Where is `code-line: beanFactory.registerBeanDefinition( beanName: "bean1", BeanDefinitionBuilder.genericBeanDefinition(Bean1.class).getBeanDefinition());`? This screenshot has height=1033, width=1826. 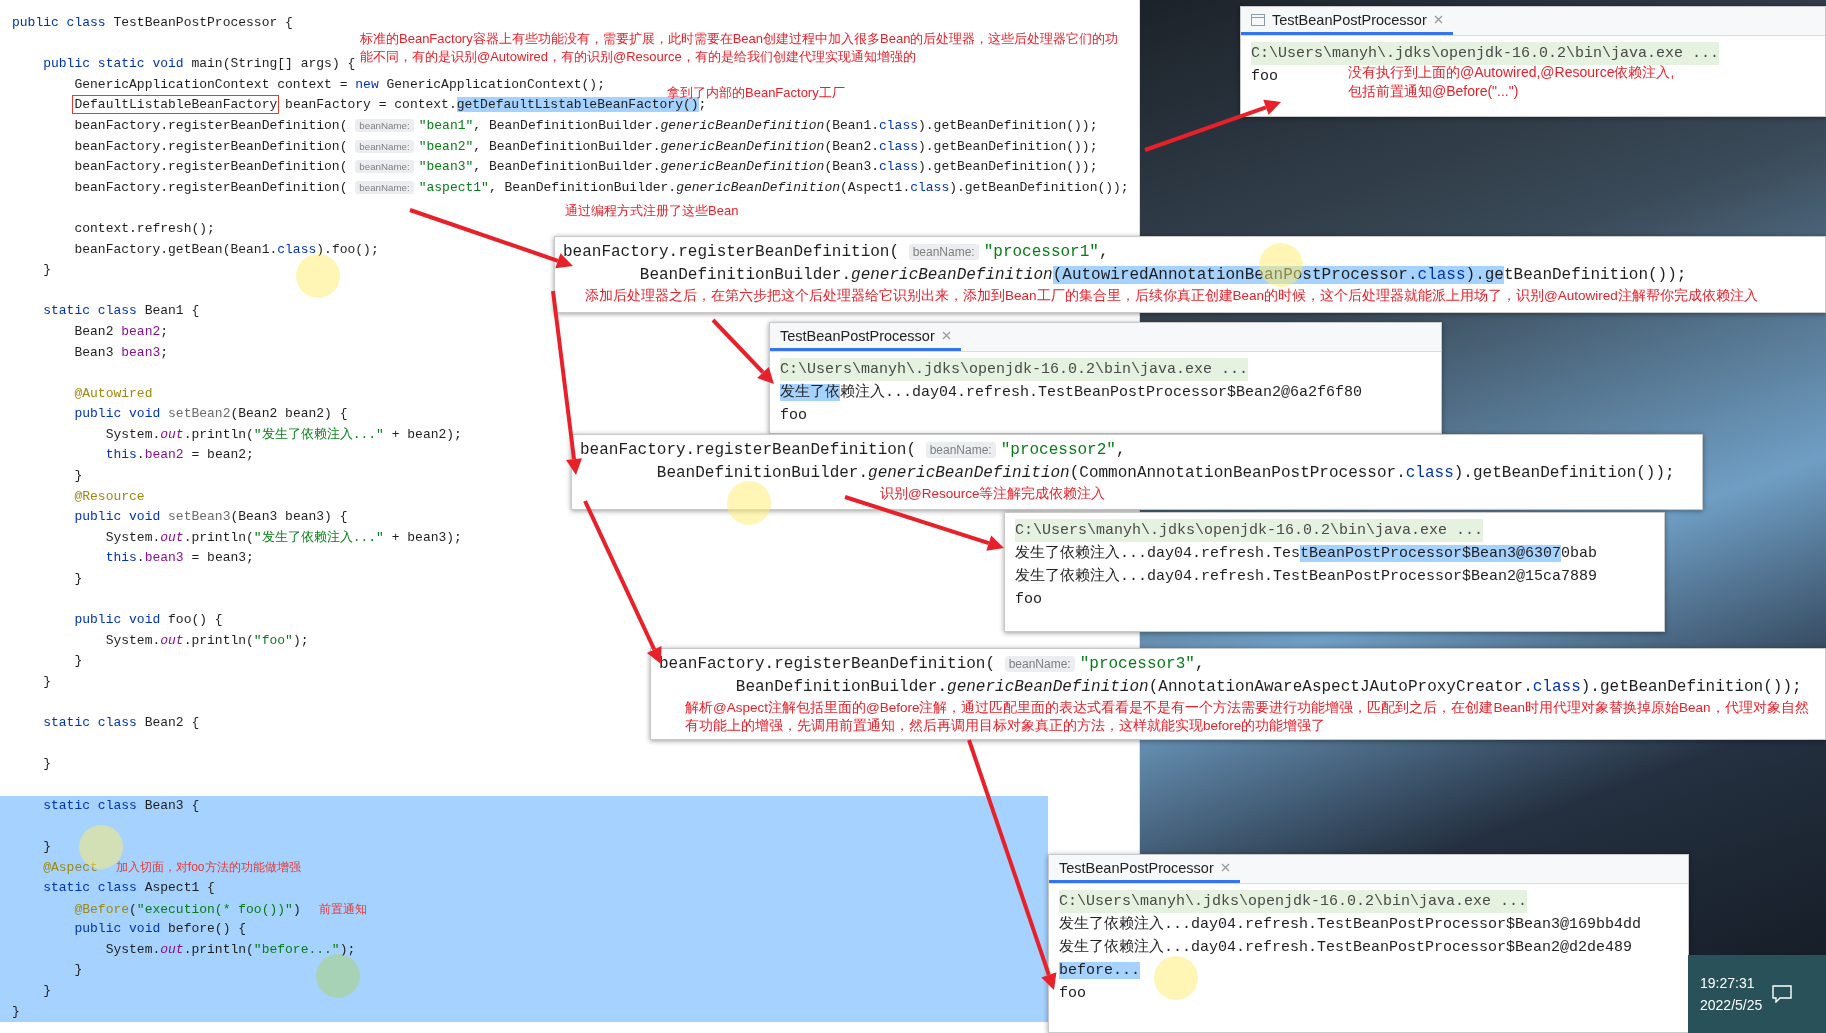 code-line: beanFactory.registerBeanDefinition( beanName: "bean1", BeanDefinitionBuilder.genericBeanDefinition(Bean1.class).getBeanDefinition()); is located at coordinates (585, 125).